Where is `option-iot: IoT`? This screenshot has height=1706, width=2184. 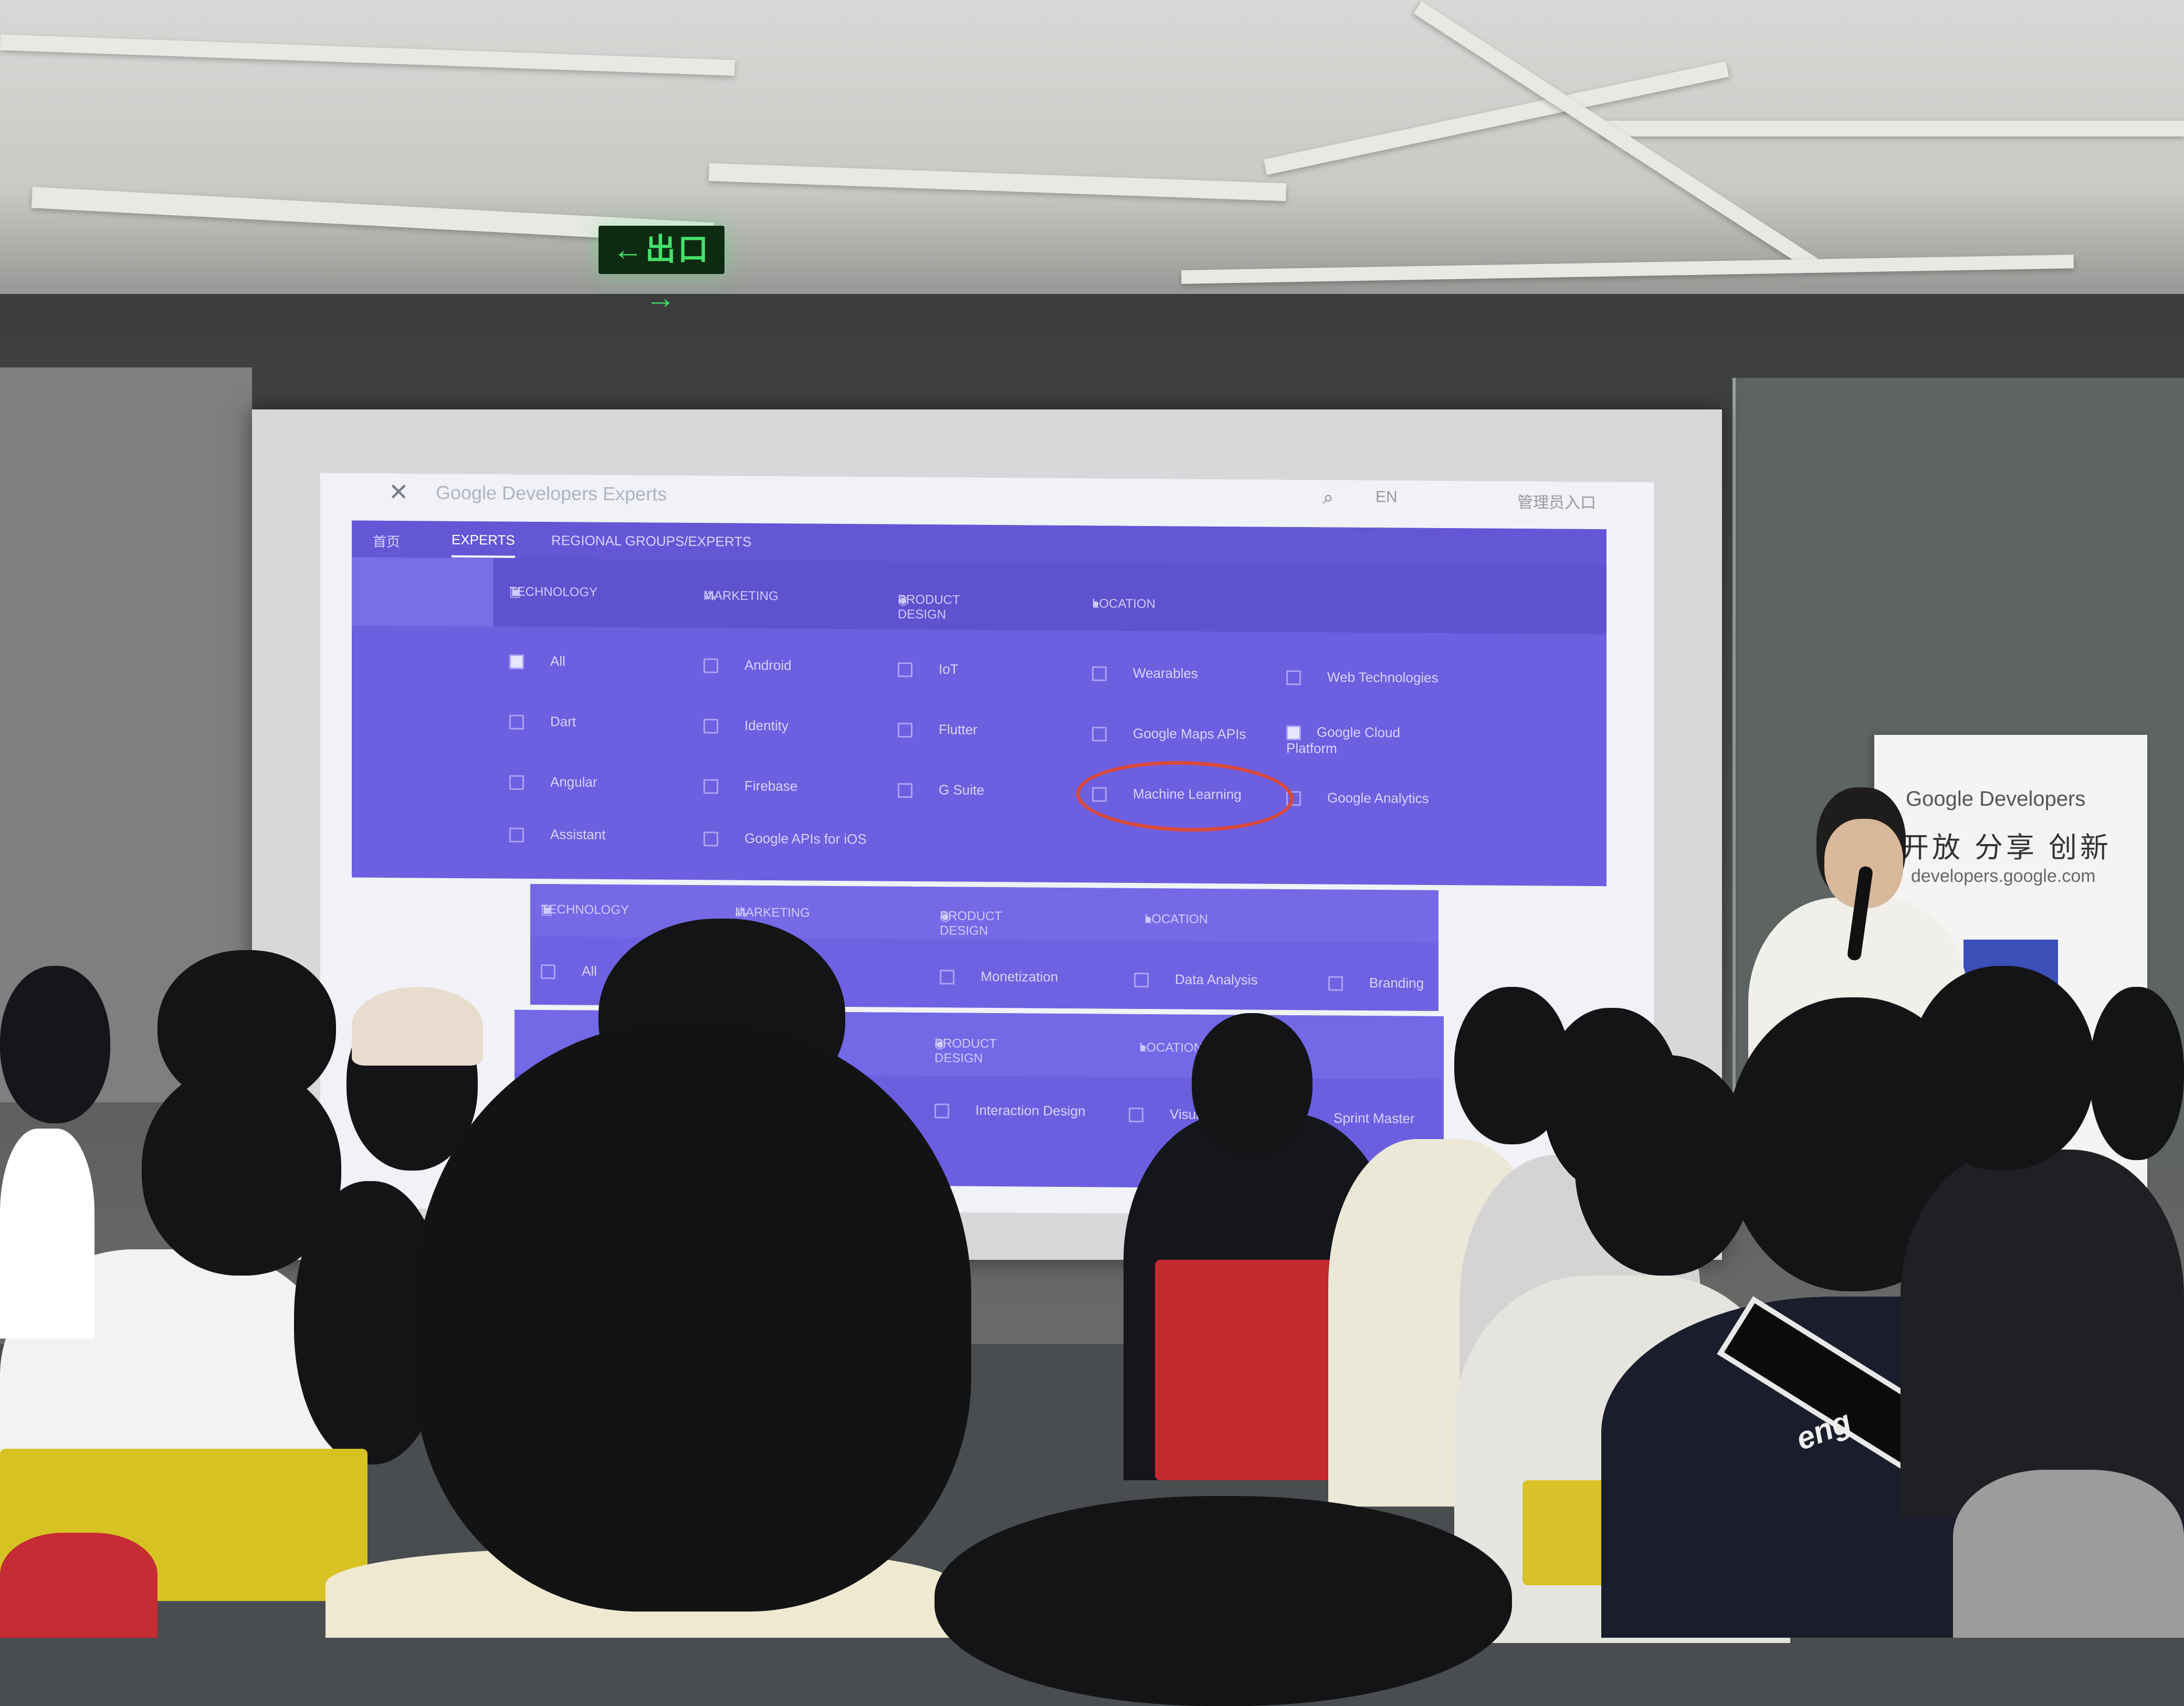 option-iot: IoT is located at coordinates (928, 669).